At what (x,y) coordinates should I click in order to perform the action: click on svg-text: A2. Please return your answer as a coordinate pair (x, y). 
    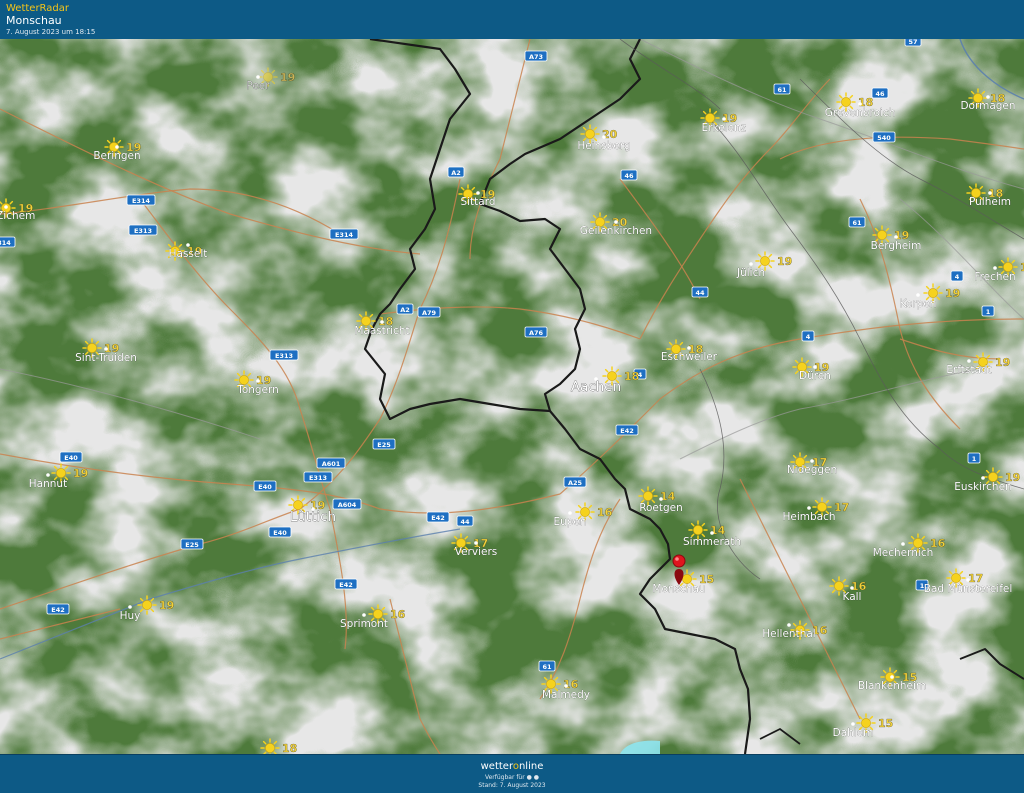
    Looking at the image, I should click on (456, 173).